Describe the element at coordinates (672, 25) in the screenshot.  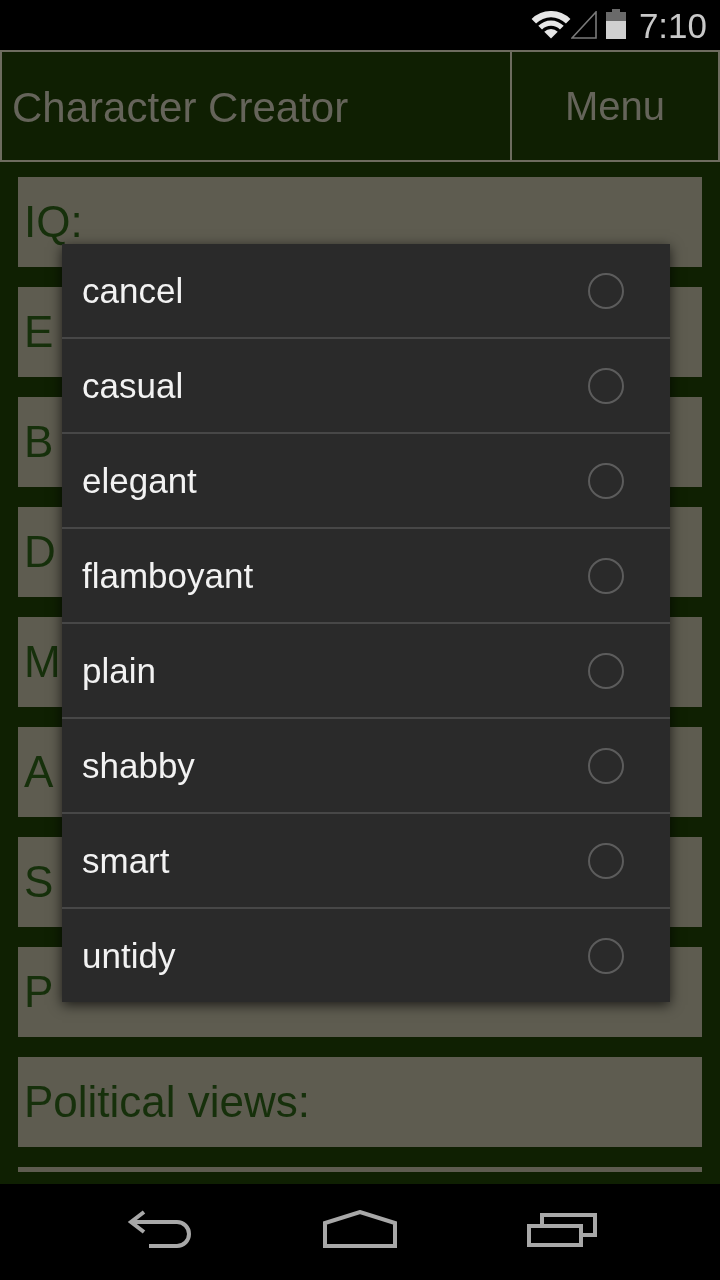
I see `clock-time: 7:10` at that location.